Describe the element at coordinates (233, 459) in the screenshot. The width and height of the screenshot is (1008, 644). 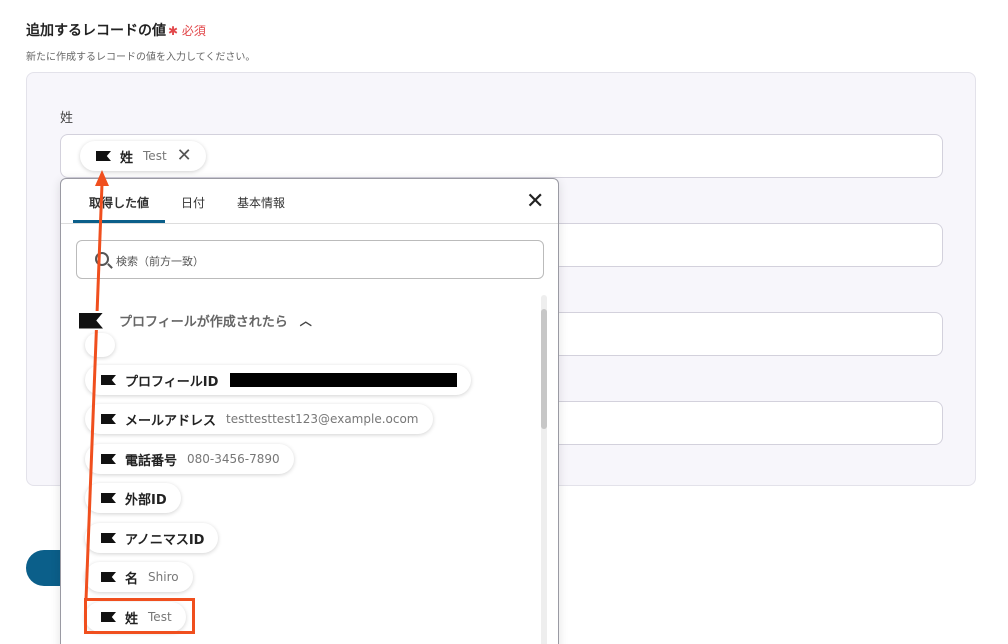
I see `item-value: 080-3456-7890` at that location.